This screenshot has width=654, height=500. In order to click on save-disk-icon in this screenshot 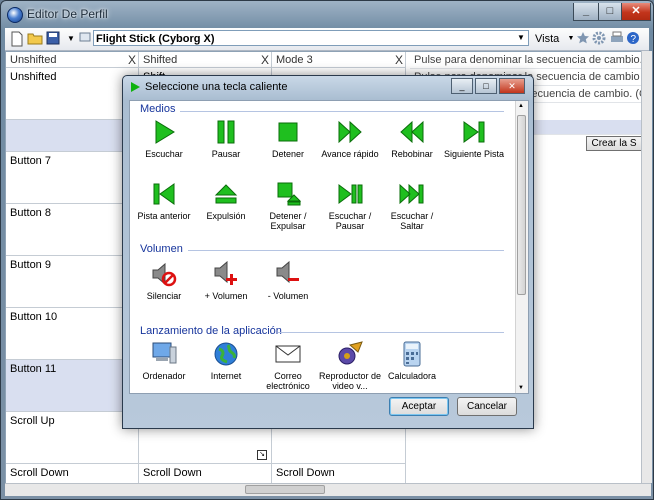, I will do `click(53, 39)`.